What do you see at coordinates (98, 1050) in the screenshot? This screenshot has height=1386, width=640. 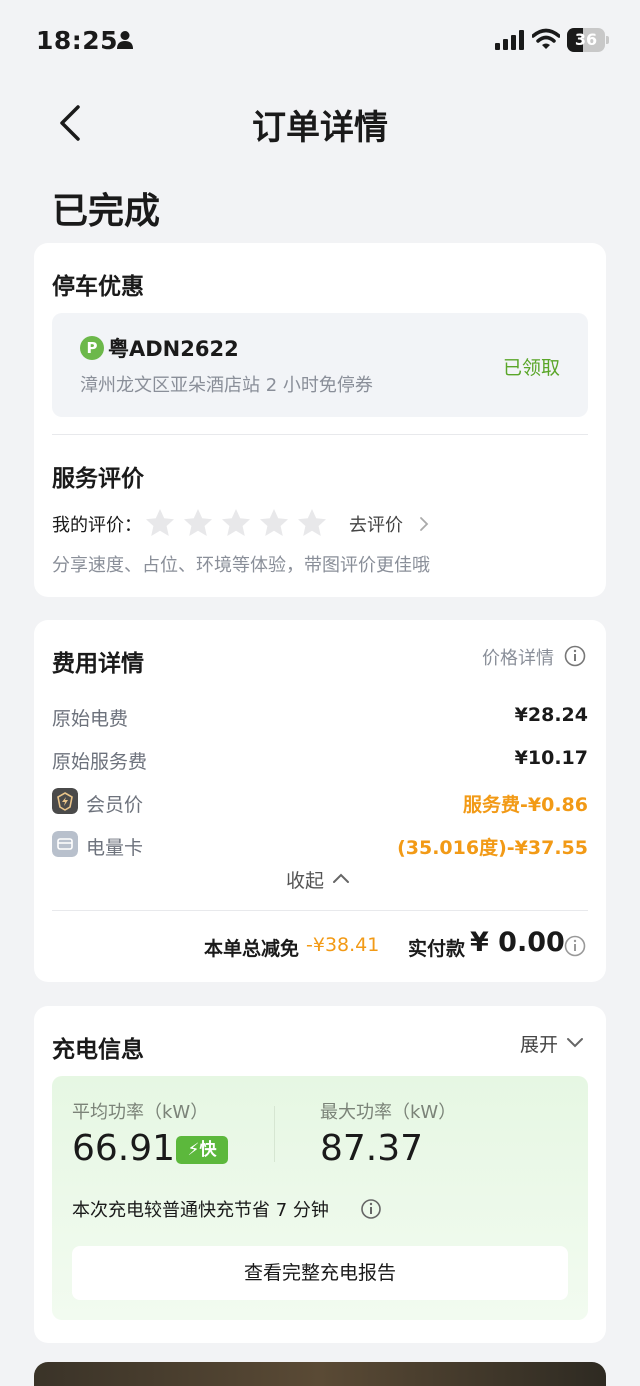 I see `charging-section-title: 充电信息` at bounding box center [98, 1050].